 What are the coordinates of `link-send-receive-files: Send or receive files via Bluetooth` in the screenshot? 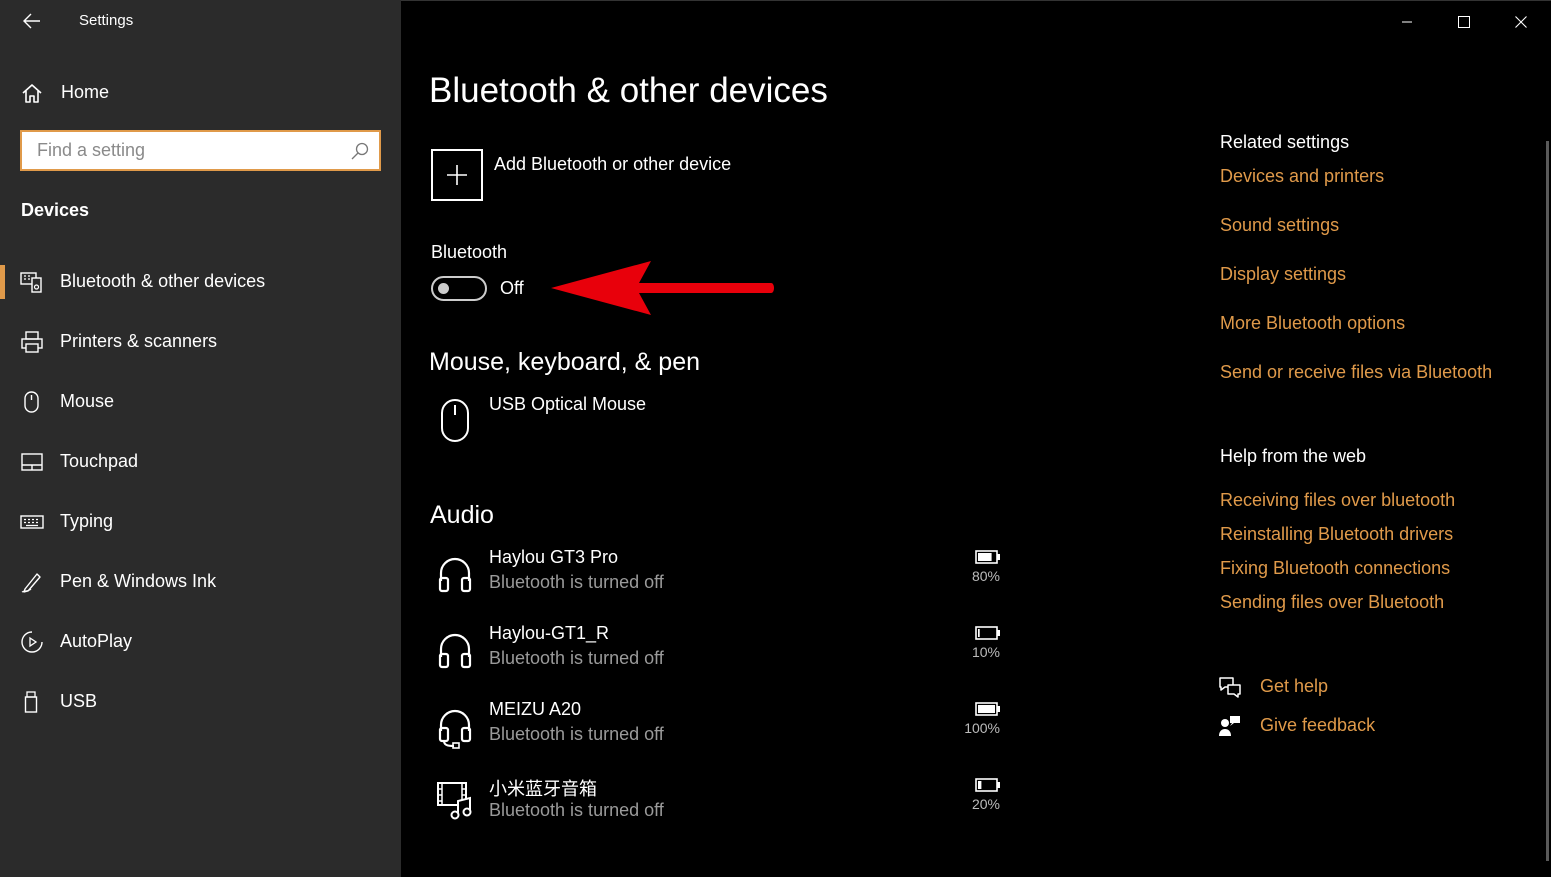 It's located at (1356, 372).